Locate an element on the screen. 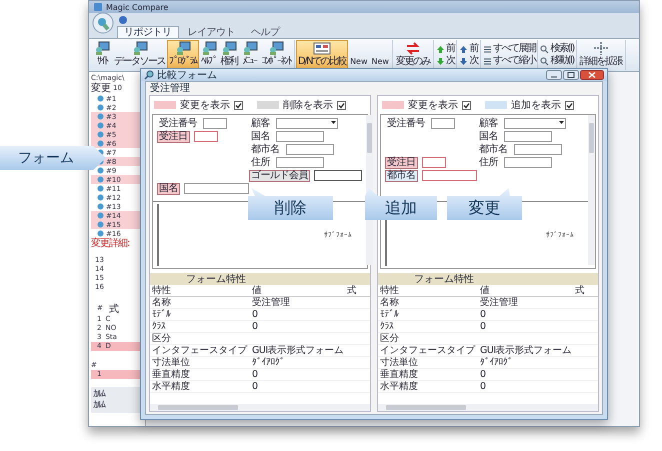 This screenshot has width=662, height=451. ribbon-button: ﾒﾆｭｰ is located at coordinates (250, 55).